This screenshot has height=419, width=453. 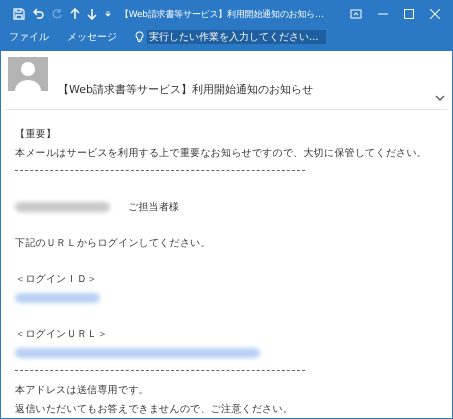 What do you see at coordinates (154, 207) in the screenshot?
I see `addressee-text: ご担当者様` at bounding box center [154, 207].